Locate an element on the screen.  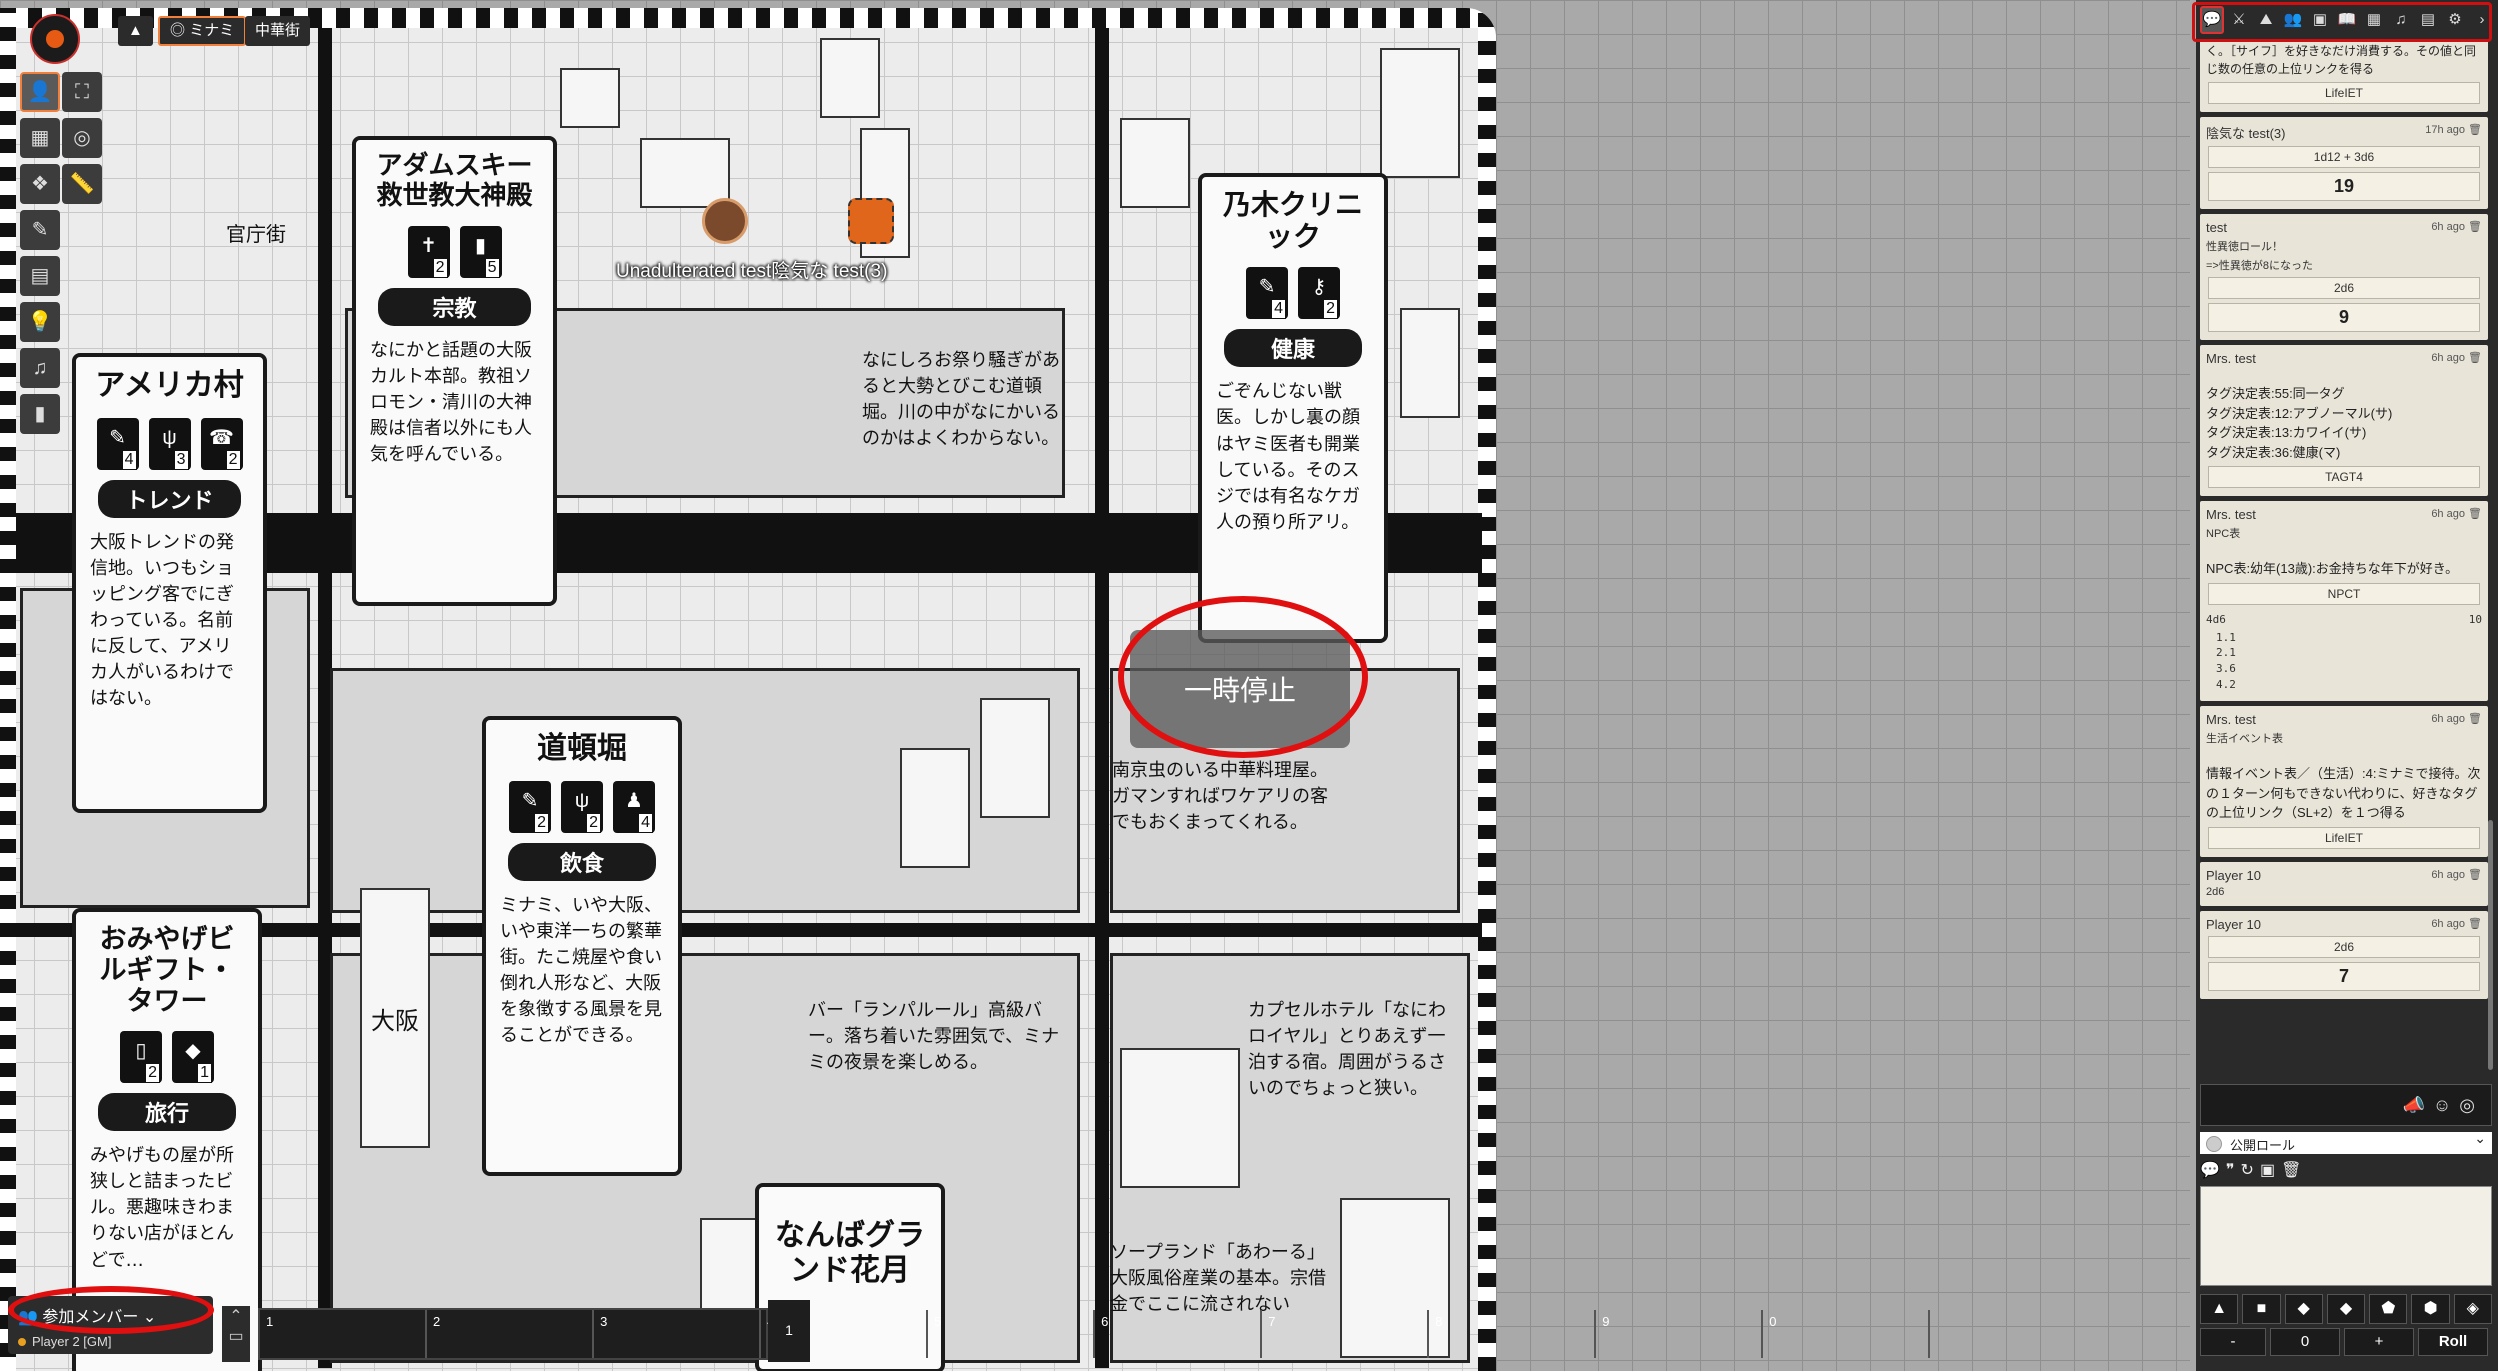
sound-controls-button: ♫ is located at coordinates (40, 368).